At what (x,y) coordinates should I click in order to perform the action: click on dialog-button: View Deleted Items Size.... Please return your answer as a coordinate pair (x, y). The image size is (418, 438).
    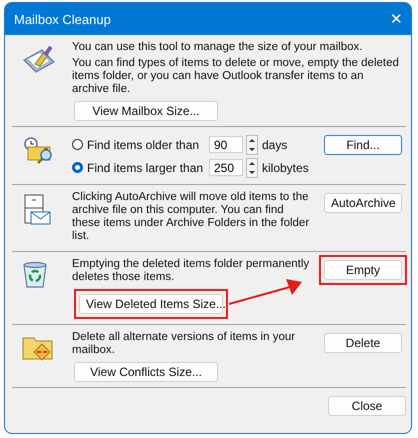
    Looking at the image, I should click on (151, 304).